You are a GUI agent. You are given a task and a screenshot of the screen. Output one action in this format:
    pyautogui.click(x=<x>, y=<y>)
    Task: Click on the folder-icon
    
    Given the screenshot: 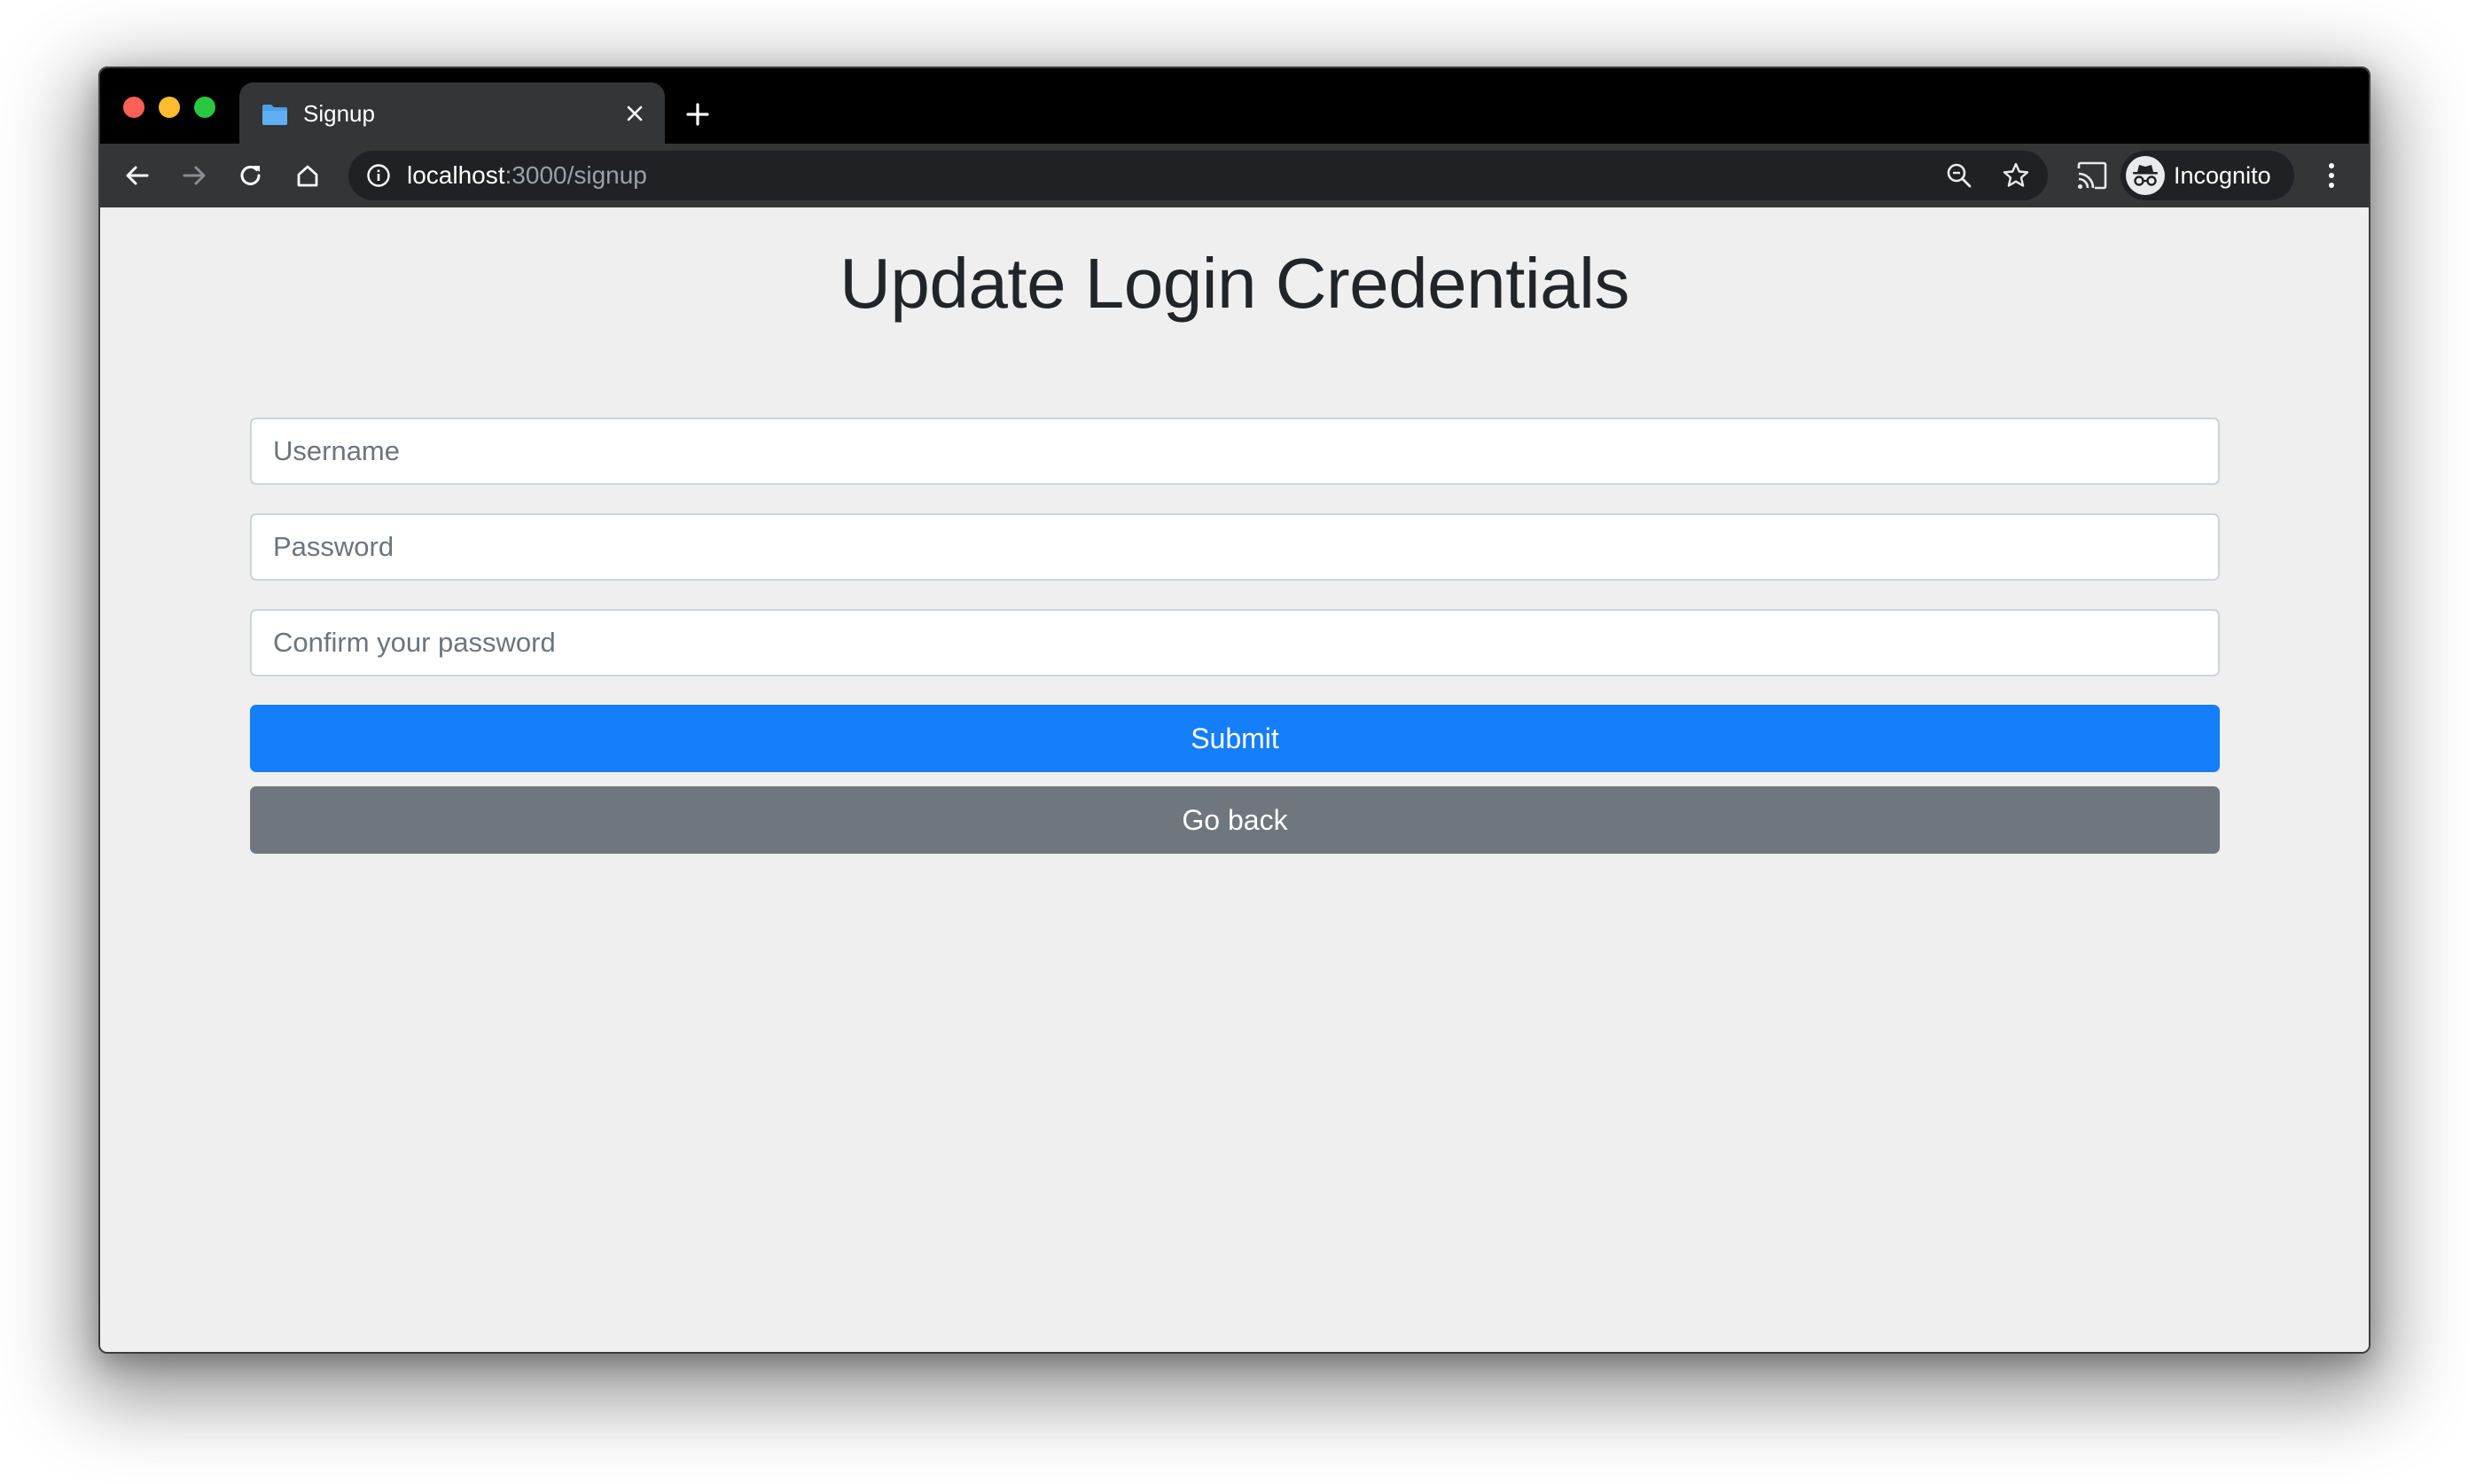 What is the action you would take?
    pyautogui.click(x=274, y=115)
    